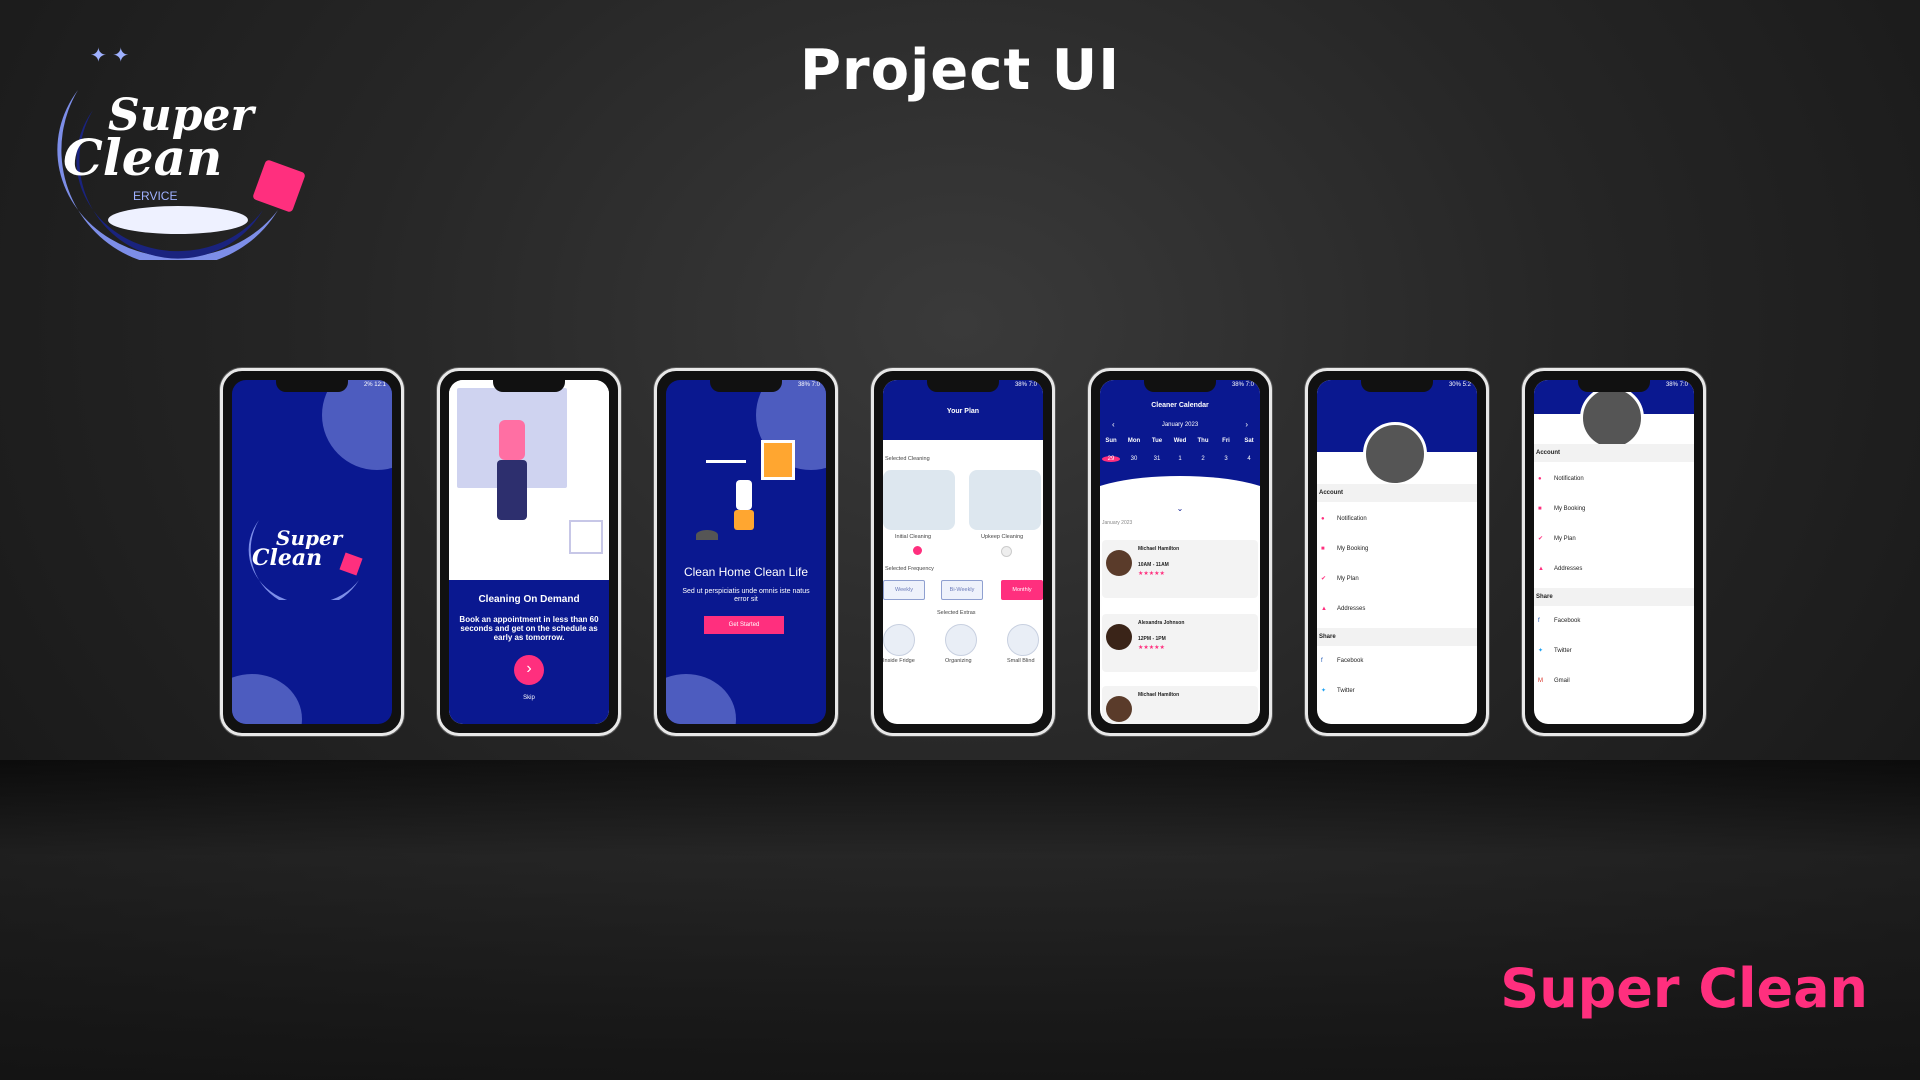 This screenshot has width=1920, height=1080. What do you see at coordinates (1134, 459) in the screenshot?
I see `date: 30` at bounding box center [1134, 459].